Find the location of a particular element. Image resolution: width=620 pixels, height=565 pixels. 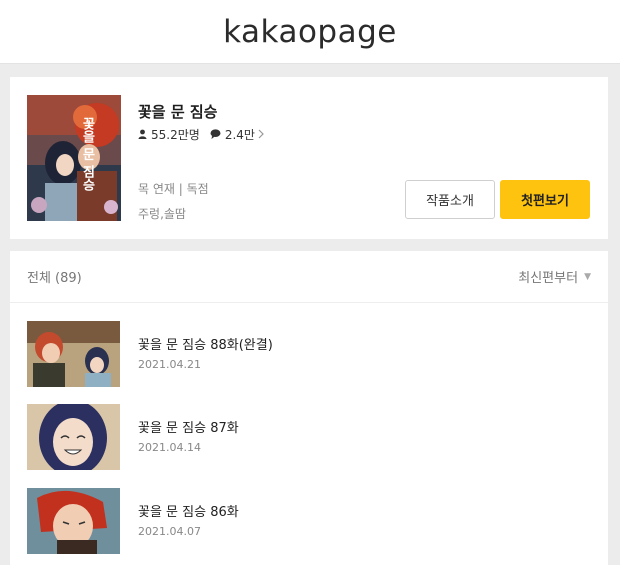

episode-item: 꽃을 문 짐승 86화 2021.04.07 is located at coordinates (307, 521).